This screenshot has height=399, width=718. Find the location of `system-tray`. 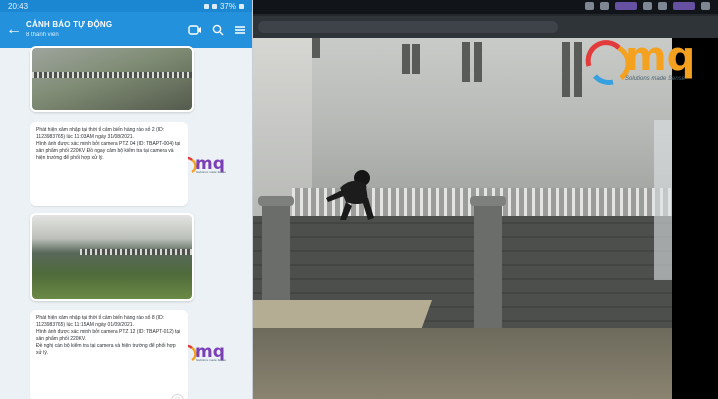

system-tray is located at coordinates (647, 6).